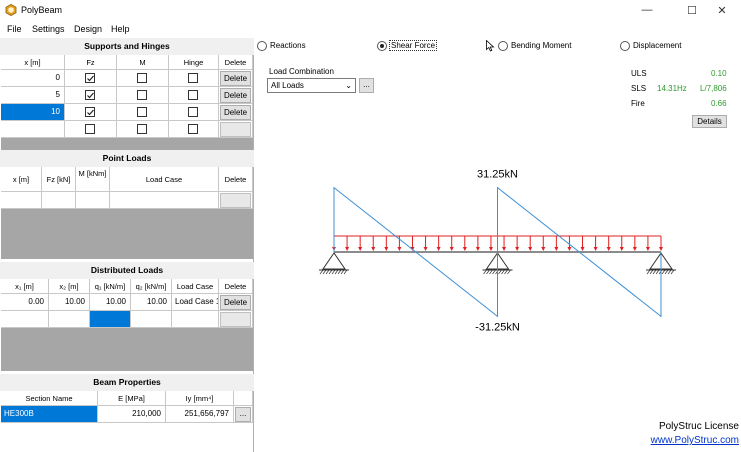 Image resolution: width=741 pixels, height=452 pixels. What do you see at coordinates (235, 129) in the screenshot?
I see `support-delete-button-empty` at bounding box center [235, 129].